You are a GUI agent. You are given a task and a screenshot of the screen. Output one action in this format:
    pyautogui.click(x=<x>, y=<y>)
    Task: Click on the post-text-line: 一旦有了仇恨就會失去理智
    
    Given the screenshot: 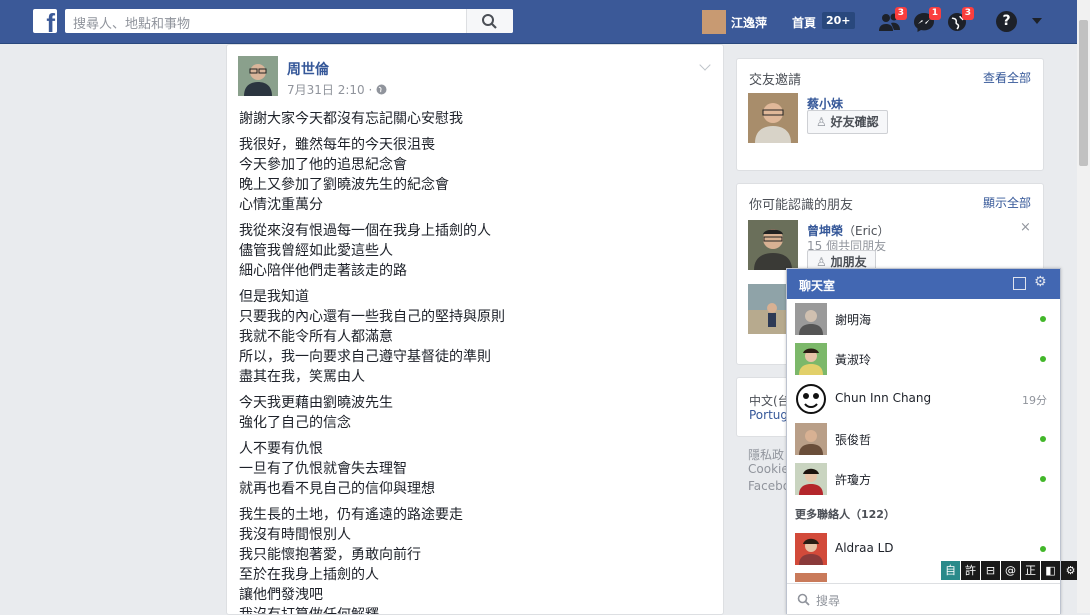 What is the action you would take?
    pyautogui.click(x=323, y=469)
    